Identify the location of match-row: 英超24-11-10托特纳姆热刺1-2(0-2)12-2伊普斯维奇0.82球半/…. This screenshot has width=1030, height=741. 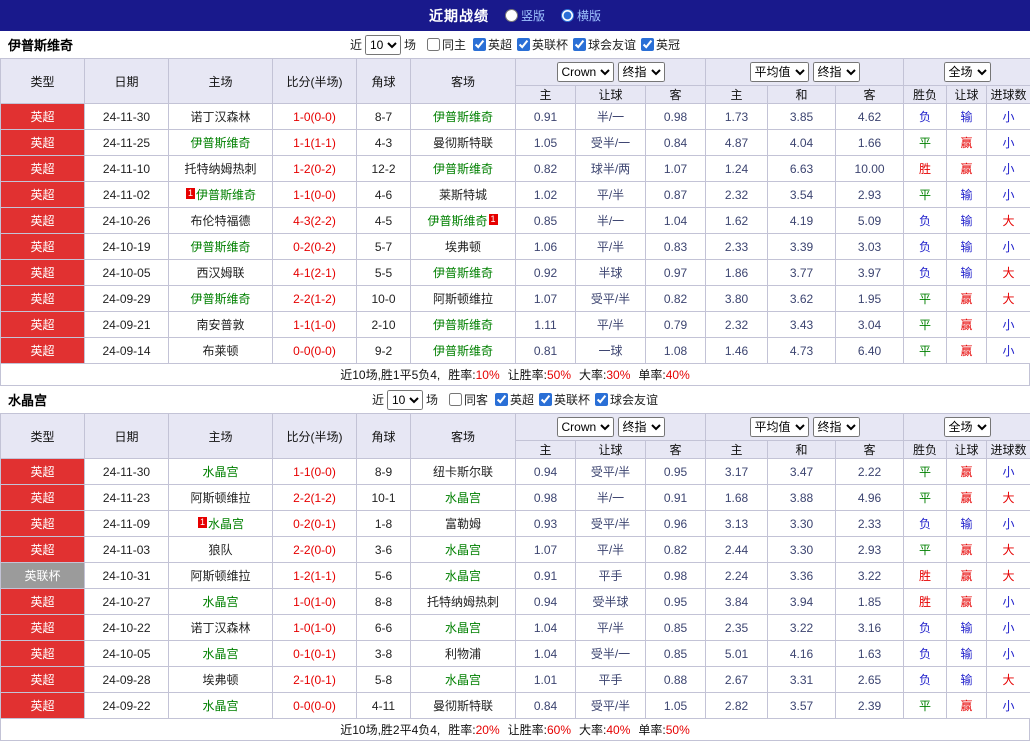
(515, 169).